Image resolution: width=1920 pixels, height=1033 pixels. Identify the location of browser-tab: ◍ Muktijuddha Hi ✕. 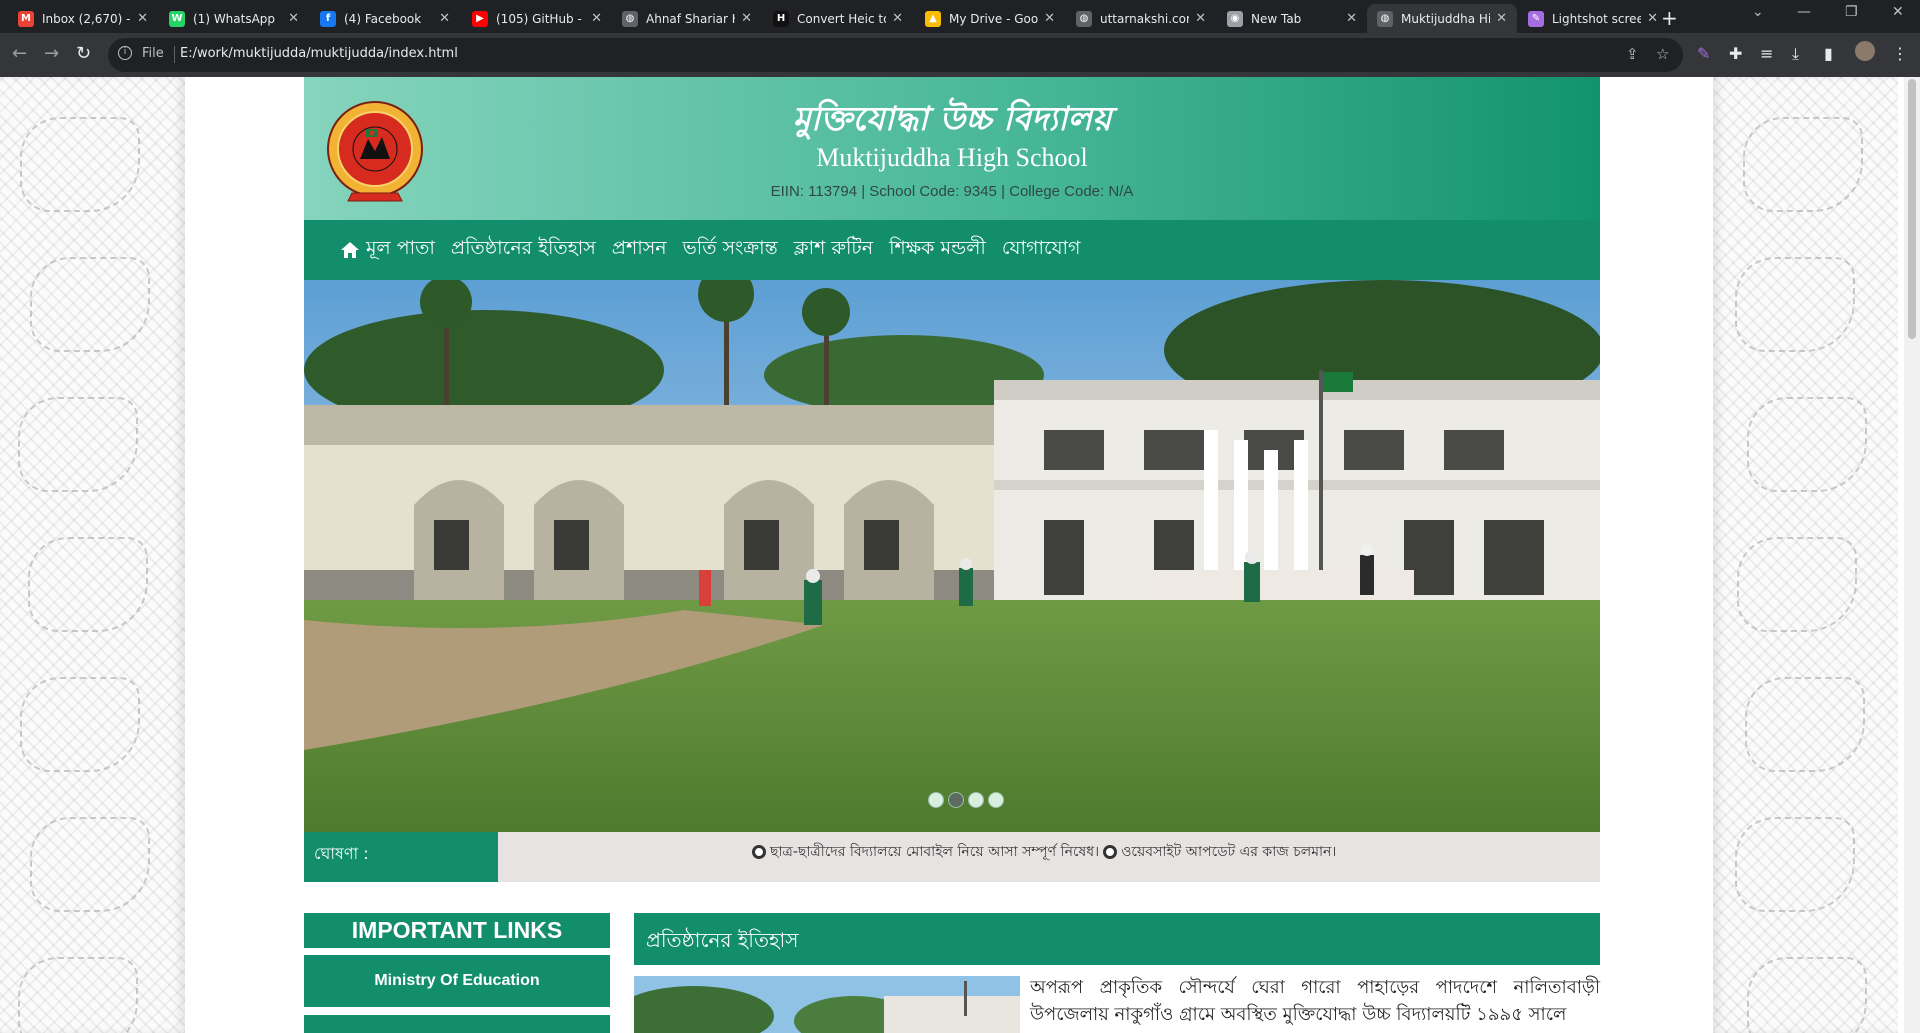
(1442, 18).